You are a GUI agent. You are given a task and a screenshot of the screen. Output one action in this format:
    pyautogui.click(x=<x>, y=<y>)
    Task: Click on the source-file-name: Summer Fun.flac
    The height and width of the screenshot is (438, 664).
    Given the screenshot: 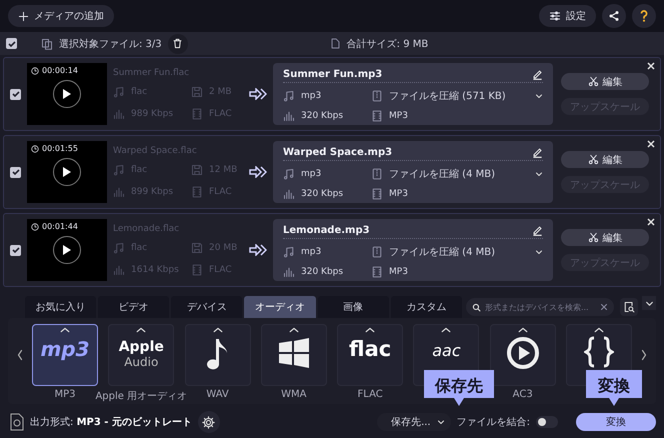 What is the action you would take?
    pyautogui.click(x=151, y=73)
    